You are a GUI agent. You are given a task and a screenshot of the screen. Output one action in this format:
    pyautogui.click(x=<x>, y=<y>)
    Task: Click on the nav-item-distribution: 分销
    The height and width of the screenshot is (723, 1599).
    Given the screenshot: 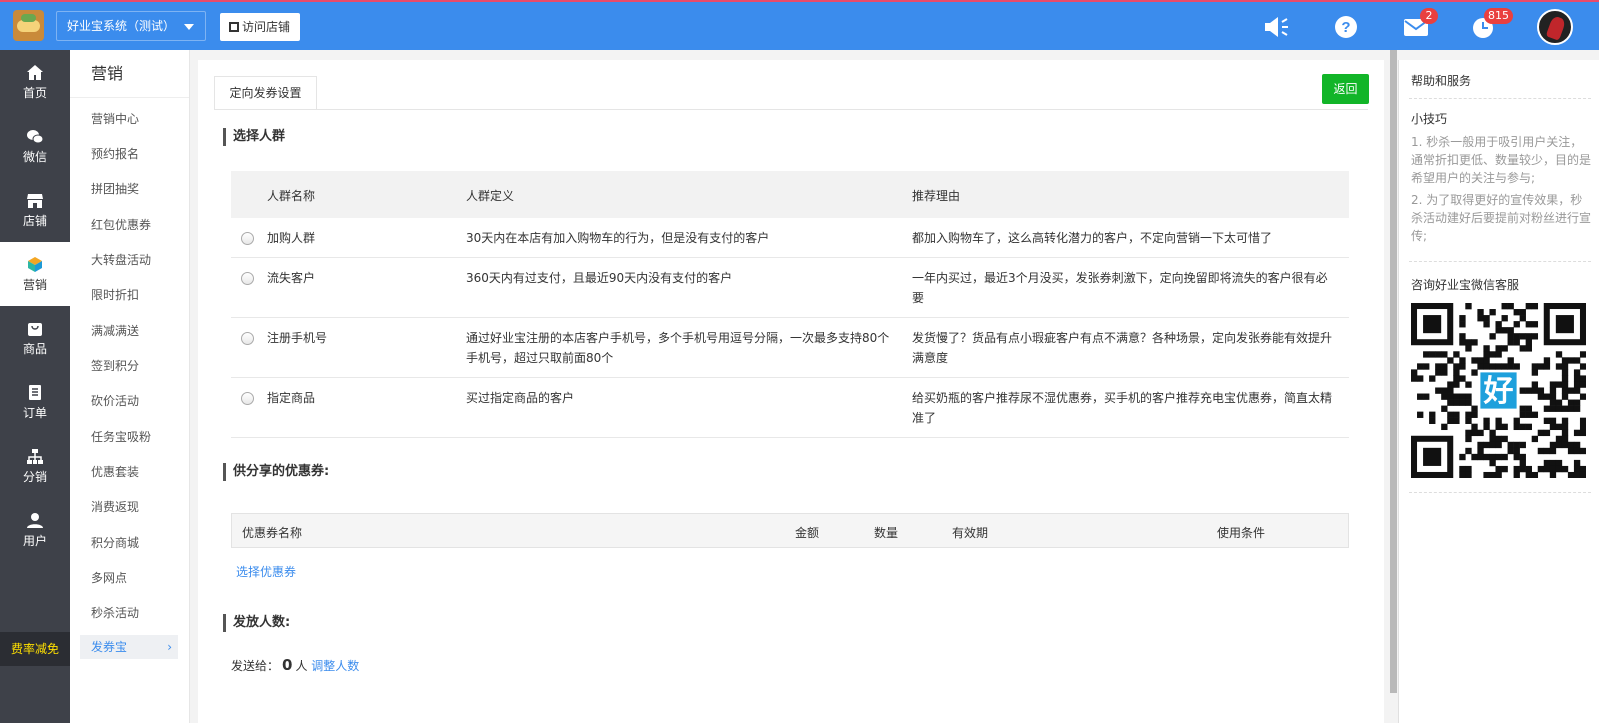 What is the action you would take?
    pyautogui.click(x=35, y=466)
    